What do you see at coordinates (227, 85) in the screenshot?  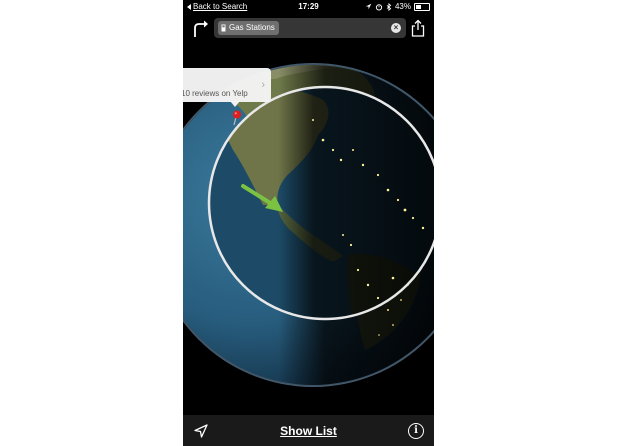 I see `place-callout: 10 reviews on Yelp ›` at bounding box center [227, 85].